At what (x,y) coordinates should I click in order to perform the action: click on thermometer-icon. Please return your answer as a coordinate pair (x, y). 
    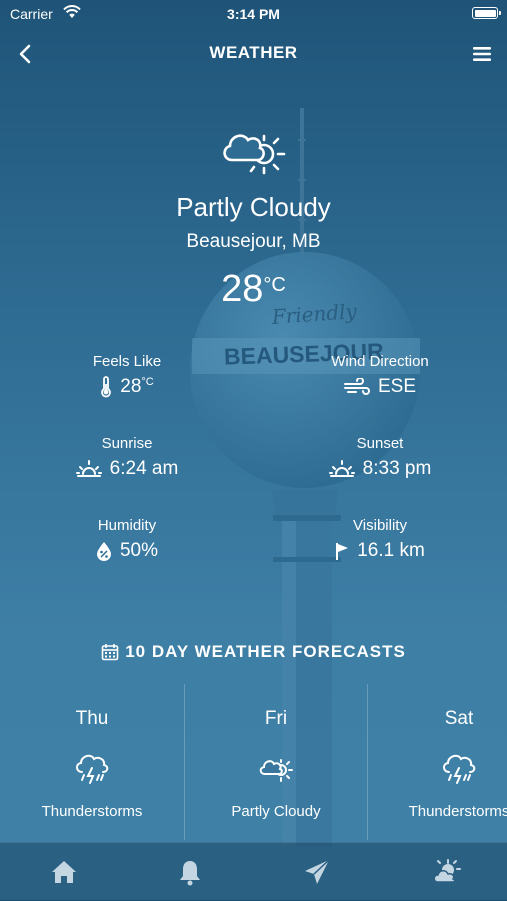
    Looking at the image, I should click on (106, 387).